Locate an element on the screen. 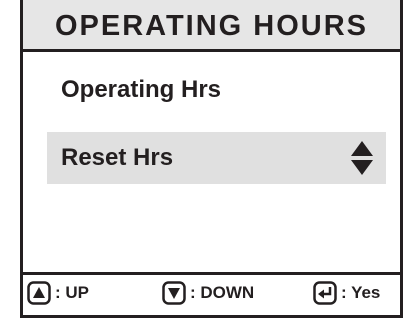 This screenshot has width=409, height=319. menu-item-label: Operating Hrs is located at coordinates (141, 89).